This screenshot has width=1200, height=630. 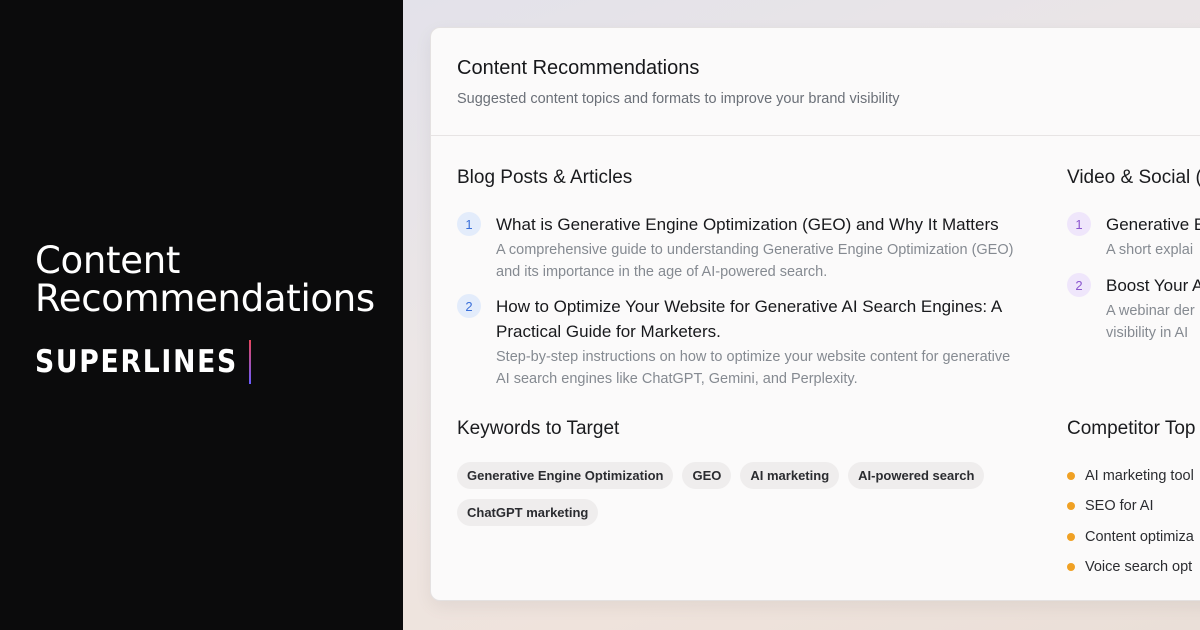 I want to click on keyword-tag: AI marketing, so click(x=790, y=475).